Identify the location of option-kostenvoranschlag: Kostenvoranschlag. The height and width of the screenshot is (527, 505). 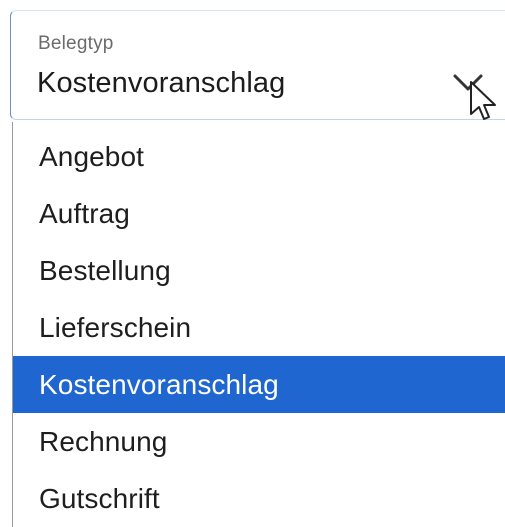
(259, 384).